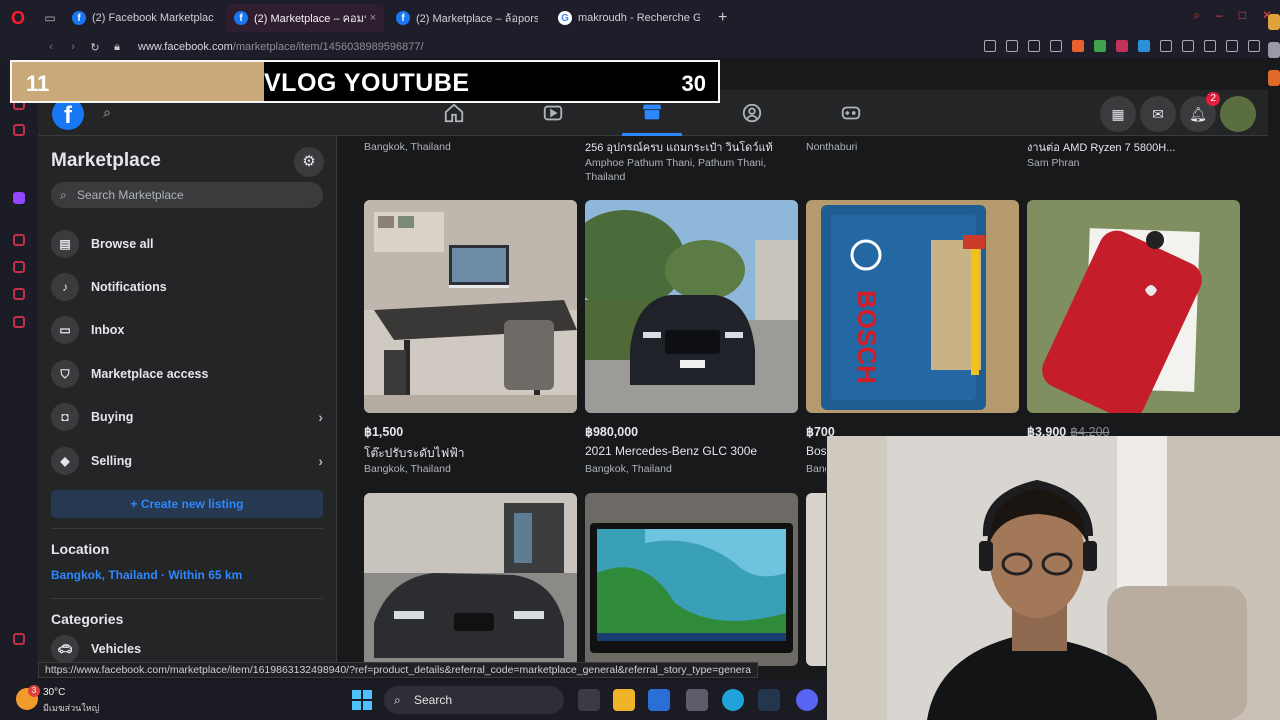 The width and height of the screenshot is (1280, 720). I want to click on opera-logo-icon: O, so click(18, 18).